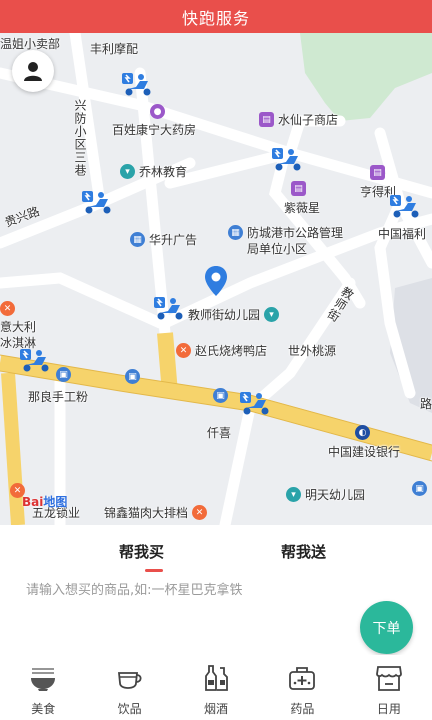  I want to click on bank-icon: ◐, so click(362, 432).